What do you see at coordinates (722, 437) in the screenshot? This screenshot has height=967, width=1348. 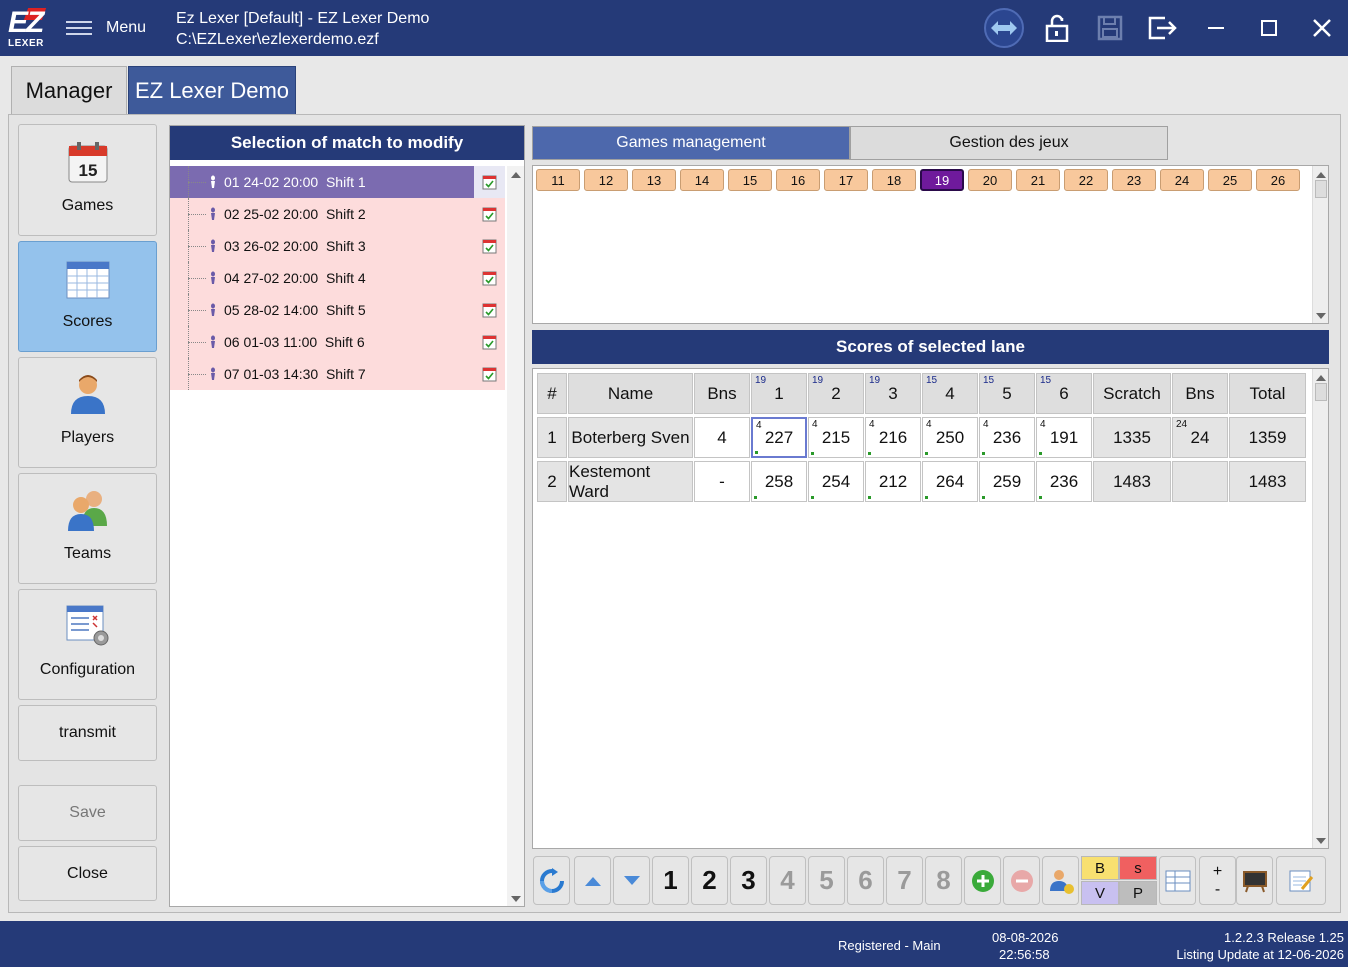 I see `bonus-cell: 4` at bounding box center [722, 437].